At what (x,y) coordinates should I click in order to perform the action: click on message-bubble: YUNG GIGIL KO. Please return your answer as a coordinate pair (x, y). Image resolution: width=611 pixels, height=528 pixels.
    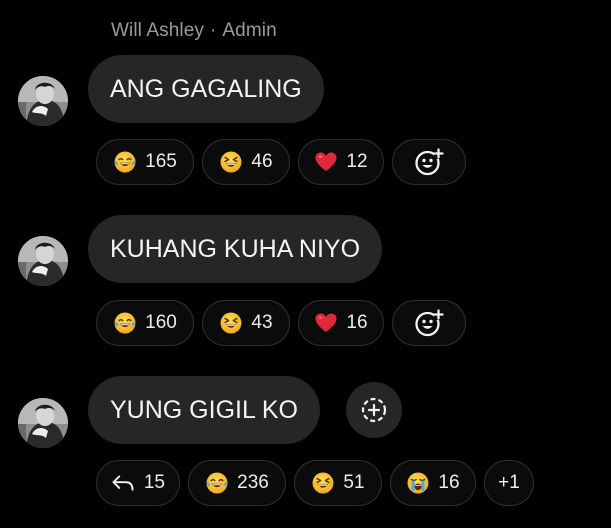
    Looking at the image, I should click on (204, 410).